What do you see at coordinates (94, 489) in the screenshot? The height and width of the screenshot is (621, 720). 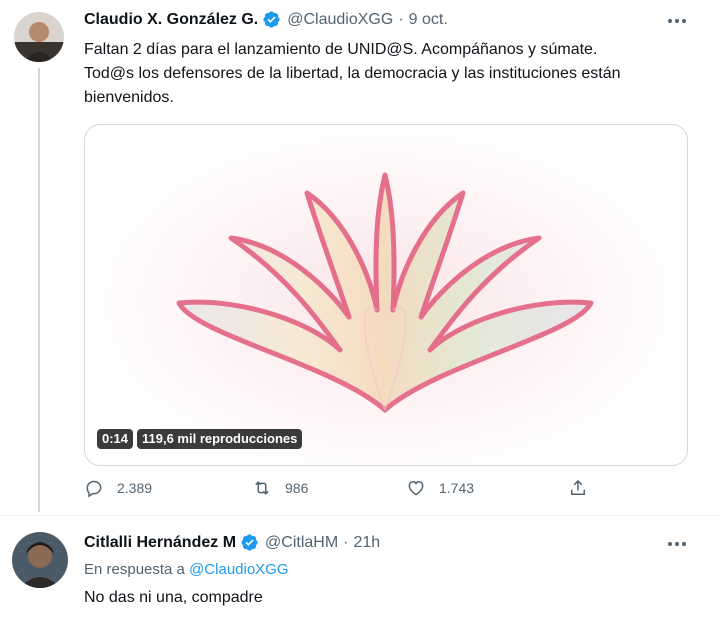 I see `reply-icon` at bounding box center [94, 489].